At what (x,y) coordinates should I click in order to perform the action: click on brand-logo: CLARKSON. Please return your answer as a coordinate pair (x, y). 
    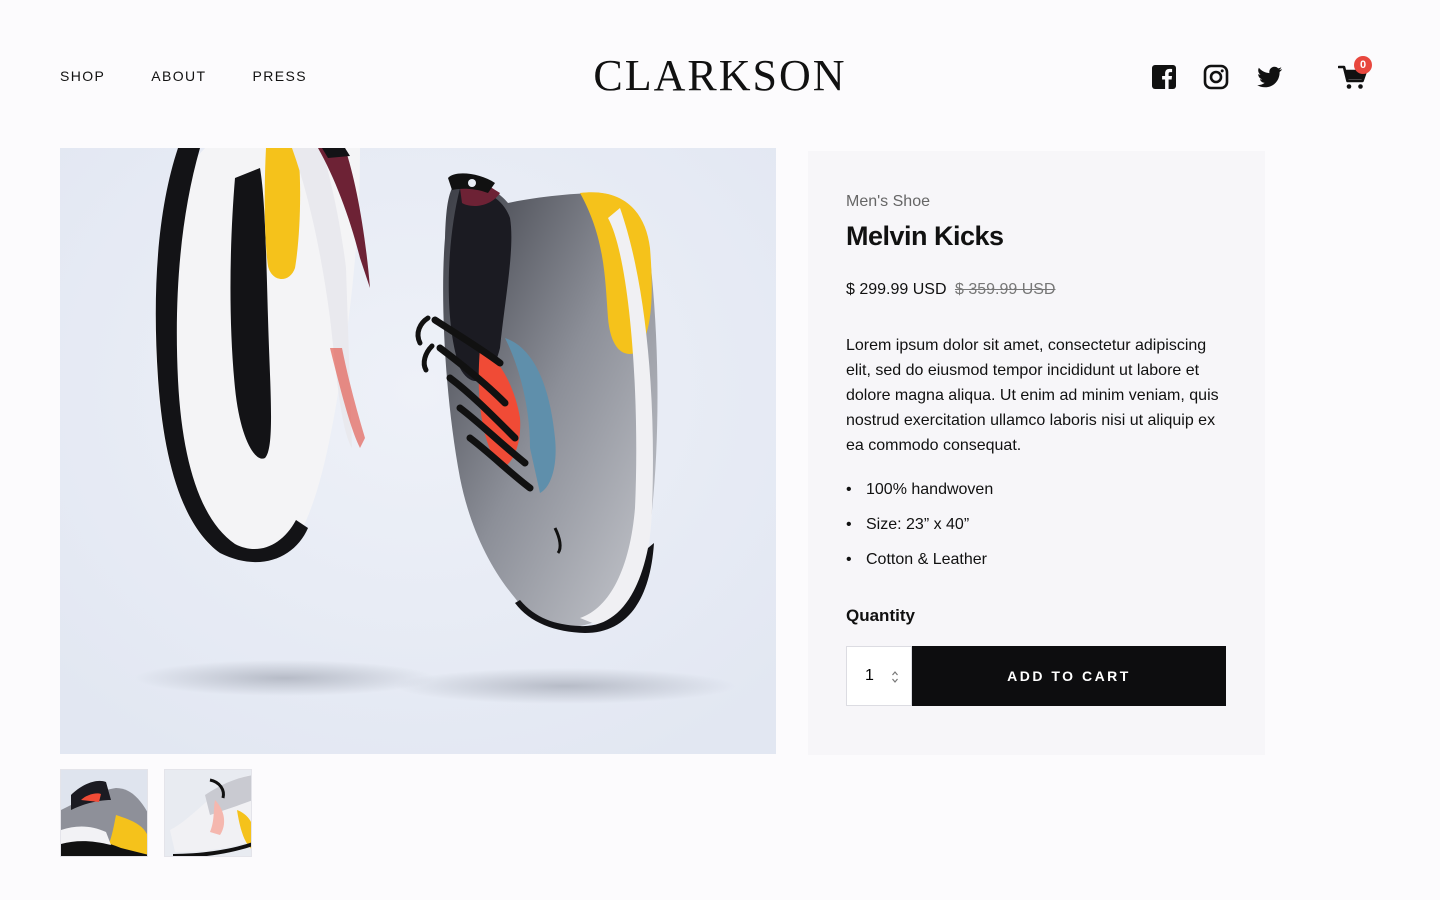
    Looking at the image, I should click on (720, 75).